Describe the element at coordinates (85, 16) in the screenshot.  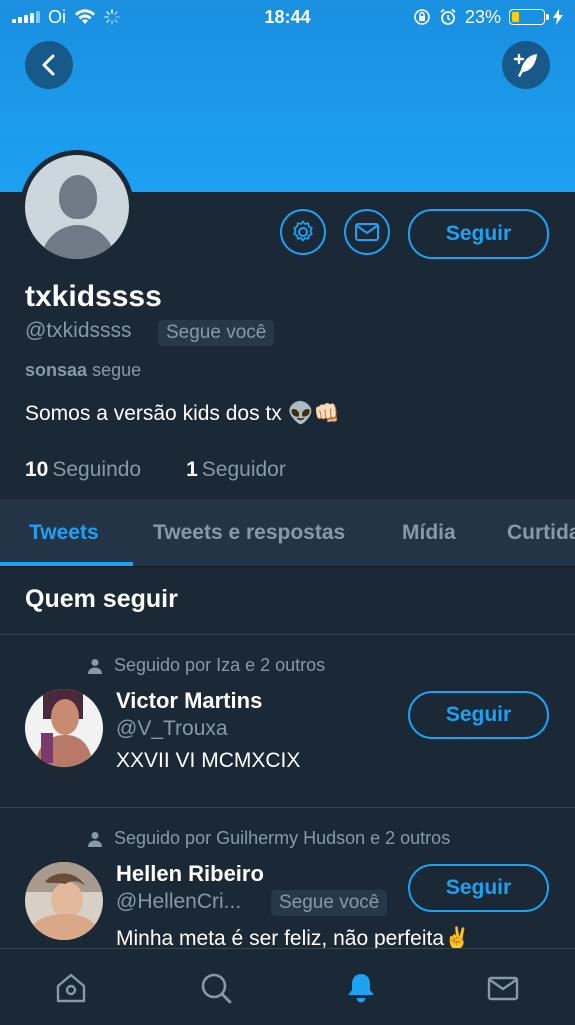
I see `wifi-icon` at that location.